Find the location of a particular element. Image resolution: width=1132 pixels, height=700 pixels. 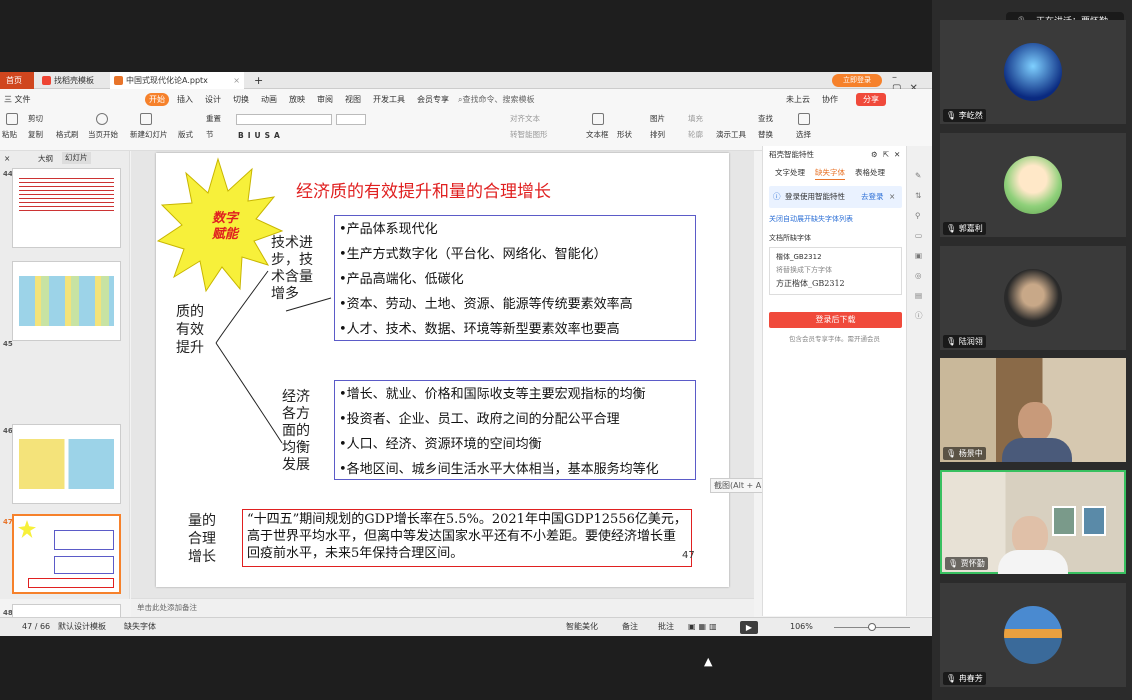

tab-missing-font: 缺失字体 is located at coordinates (830, 173).